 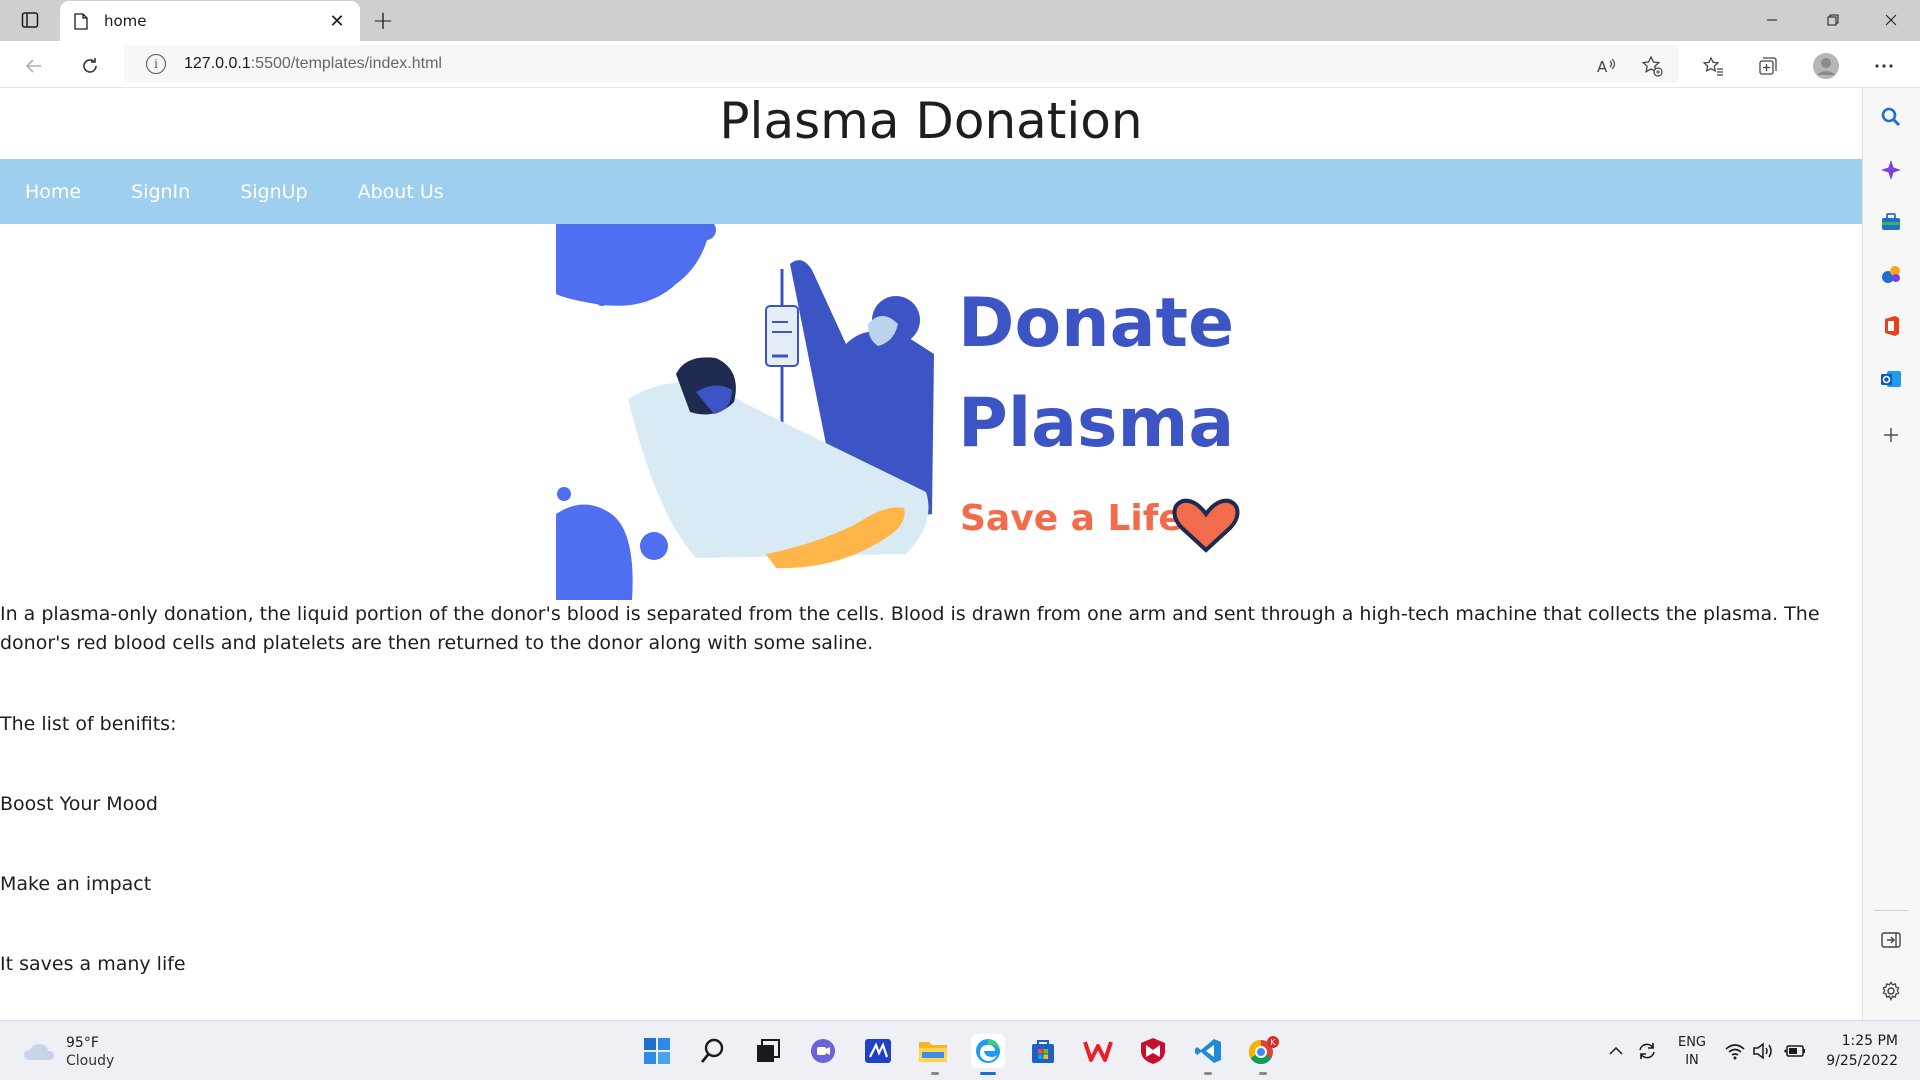 What do you see at coordinates (1858, 1051) in the screenshot?
I see `clock: 1:25 PM 9/25/2022` at bounding box center [1858, 1051].